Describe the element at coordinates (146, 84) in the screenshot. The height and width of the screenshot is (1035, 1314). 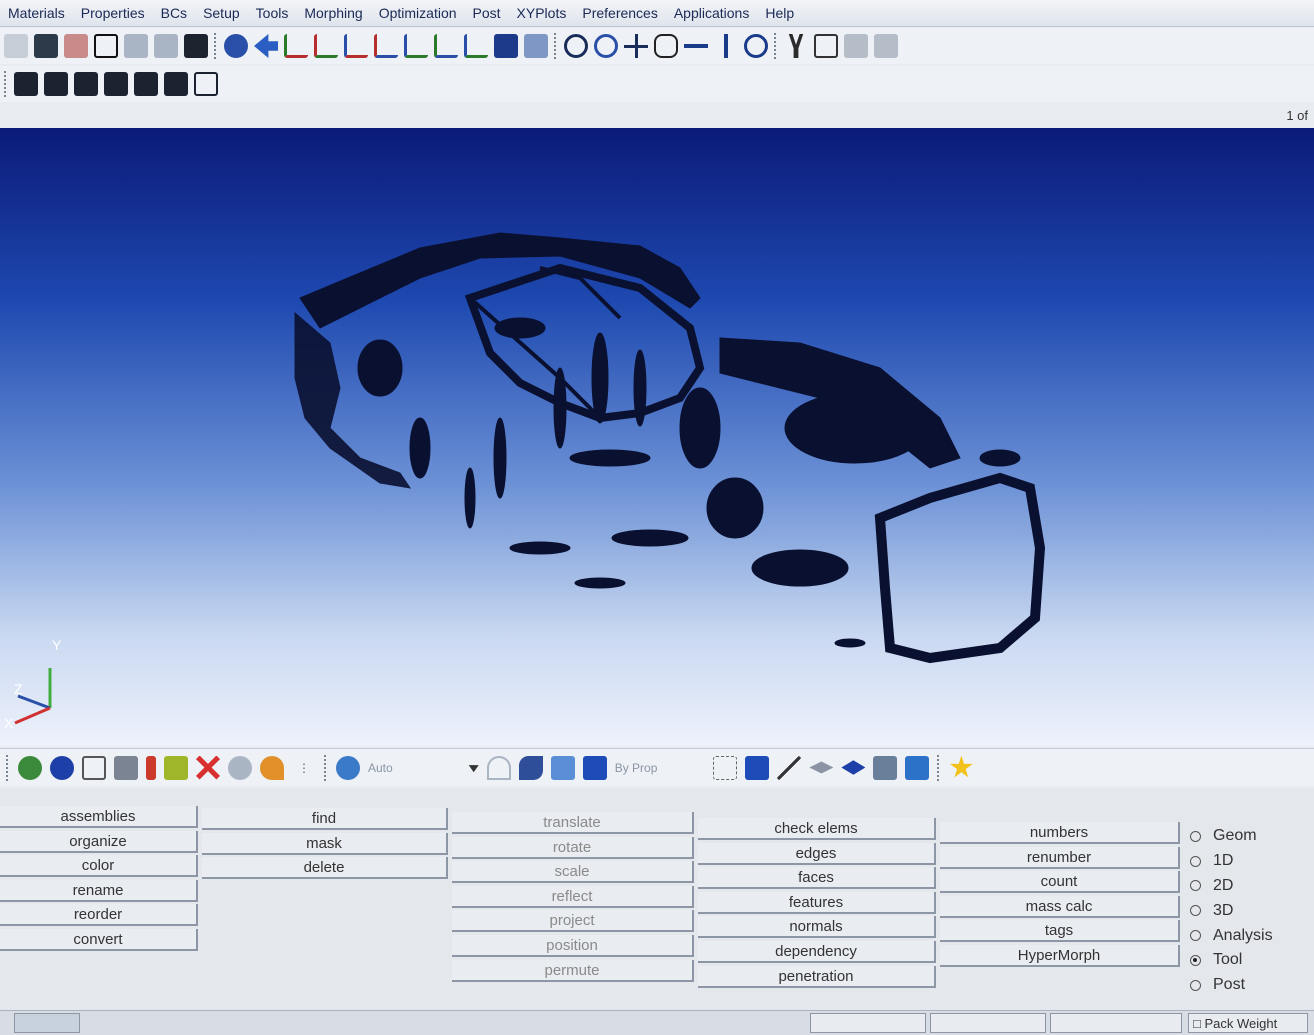
I see `camera-5-icon` at that location.